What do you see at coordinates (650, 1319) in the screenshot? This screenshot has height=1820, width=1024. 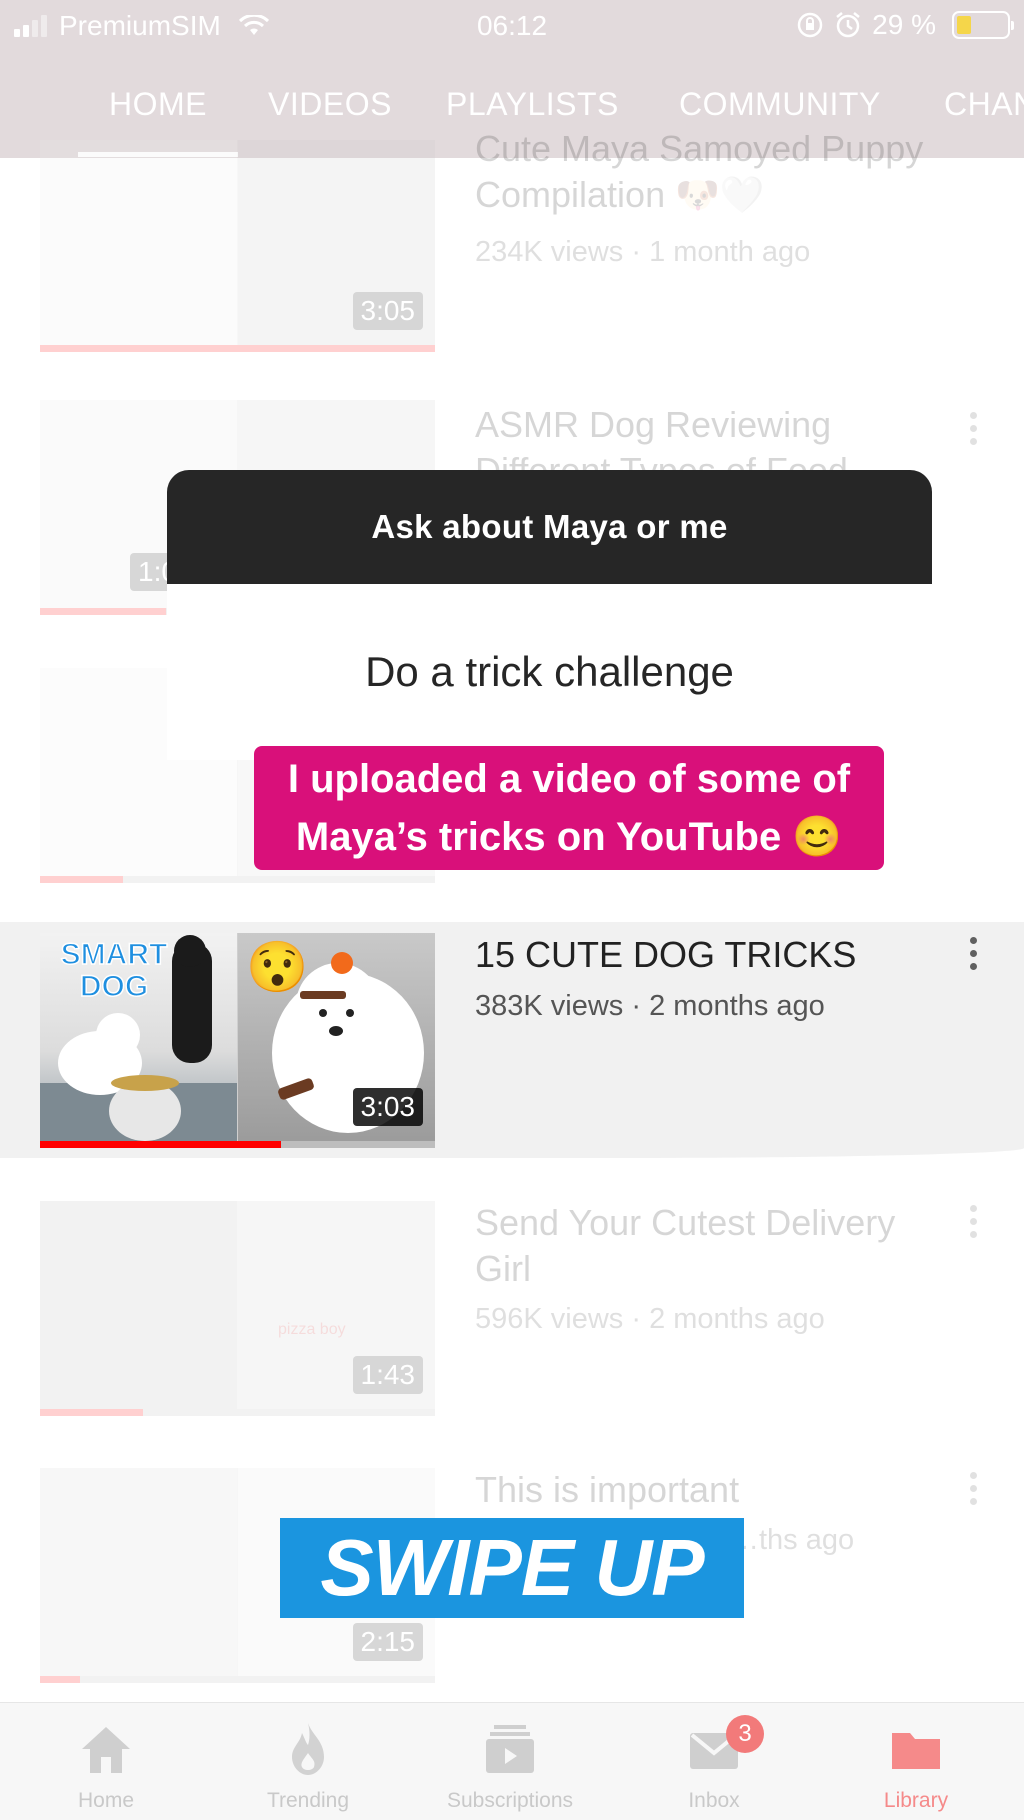 I see `video-meta: 596K views · 2 months ago` at bounding box center [650, 1319].